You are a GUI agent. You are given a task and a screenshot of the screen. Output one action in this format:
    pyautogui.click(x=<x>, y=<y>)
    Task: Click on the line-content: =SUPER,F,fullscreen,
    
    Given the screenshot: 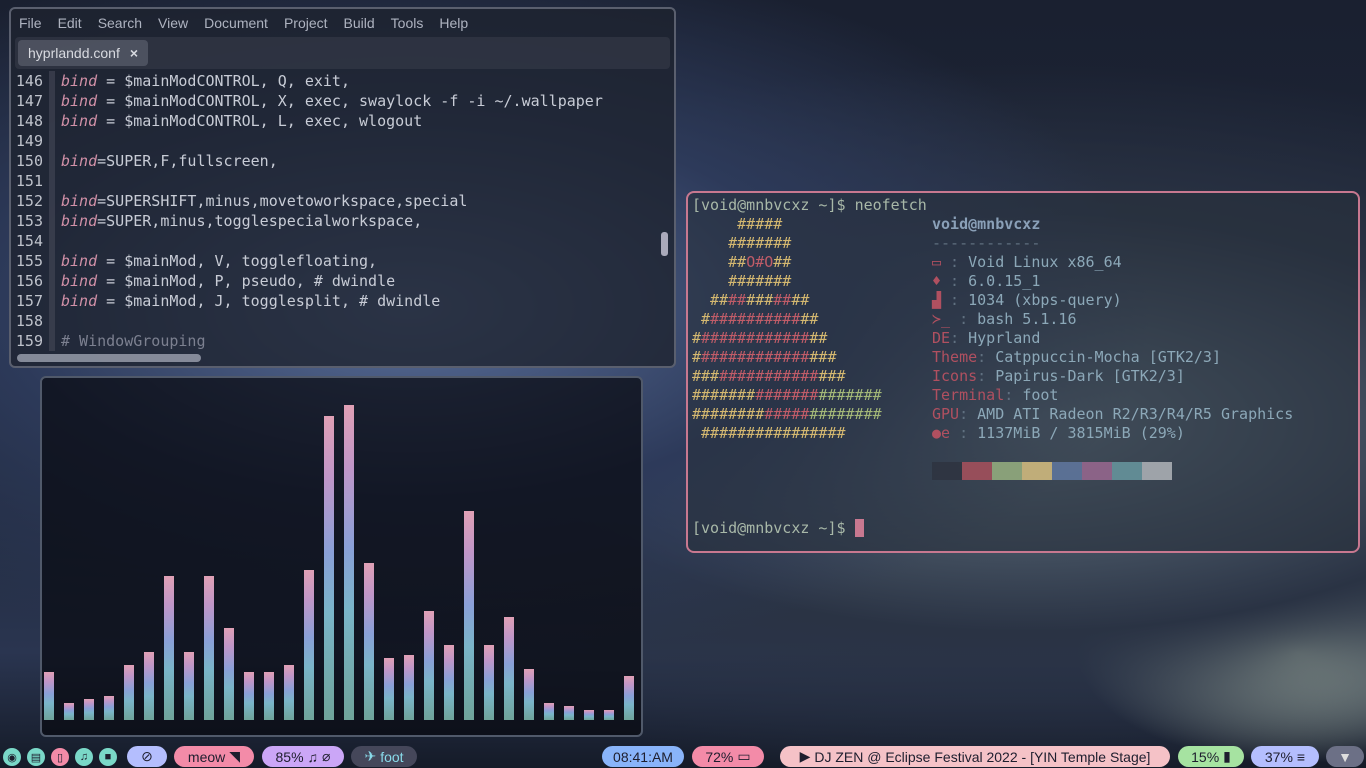 What is the action you would take?
    pyautogui.click(x=187, y=161)
    